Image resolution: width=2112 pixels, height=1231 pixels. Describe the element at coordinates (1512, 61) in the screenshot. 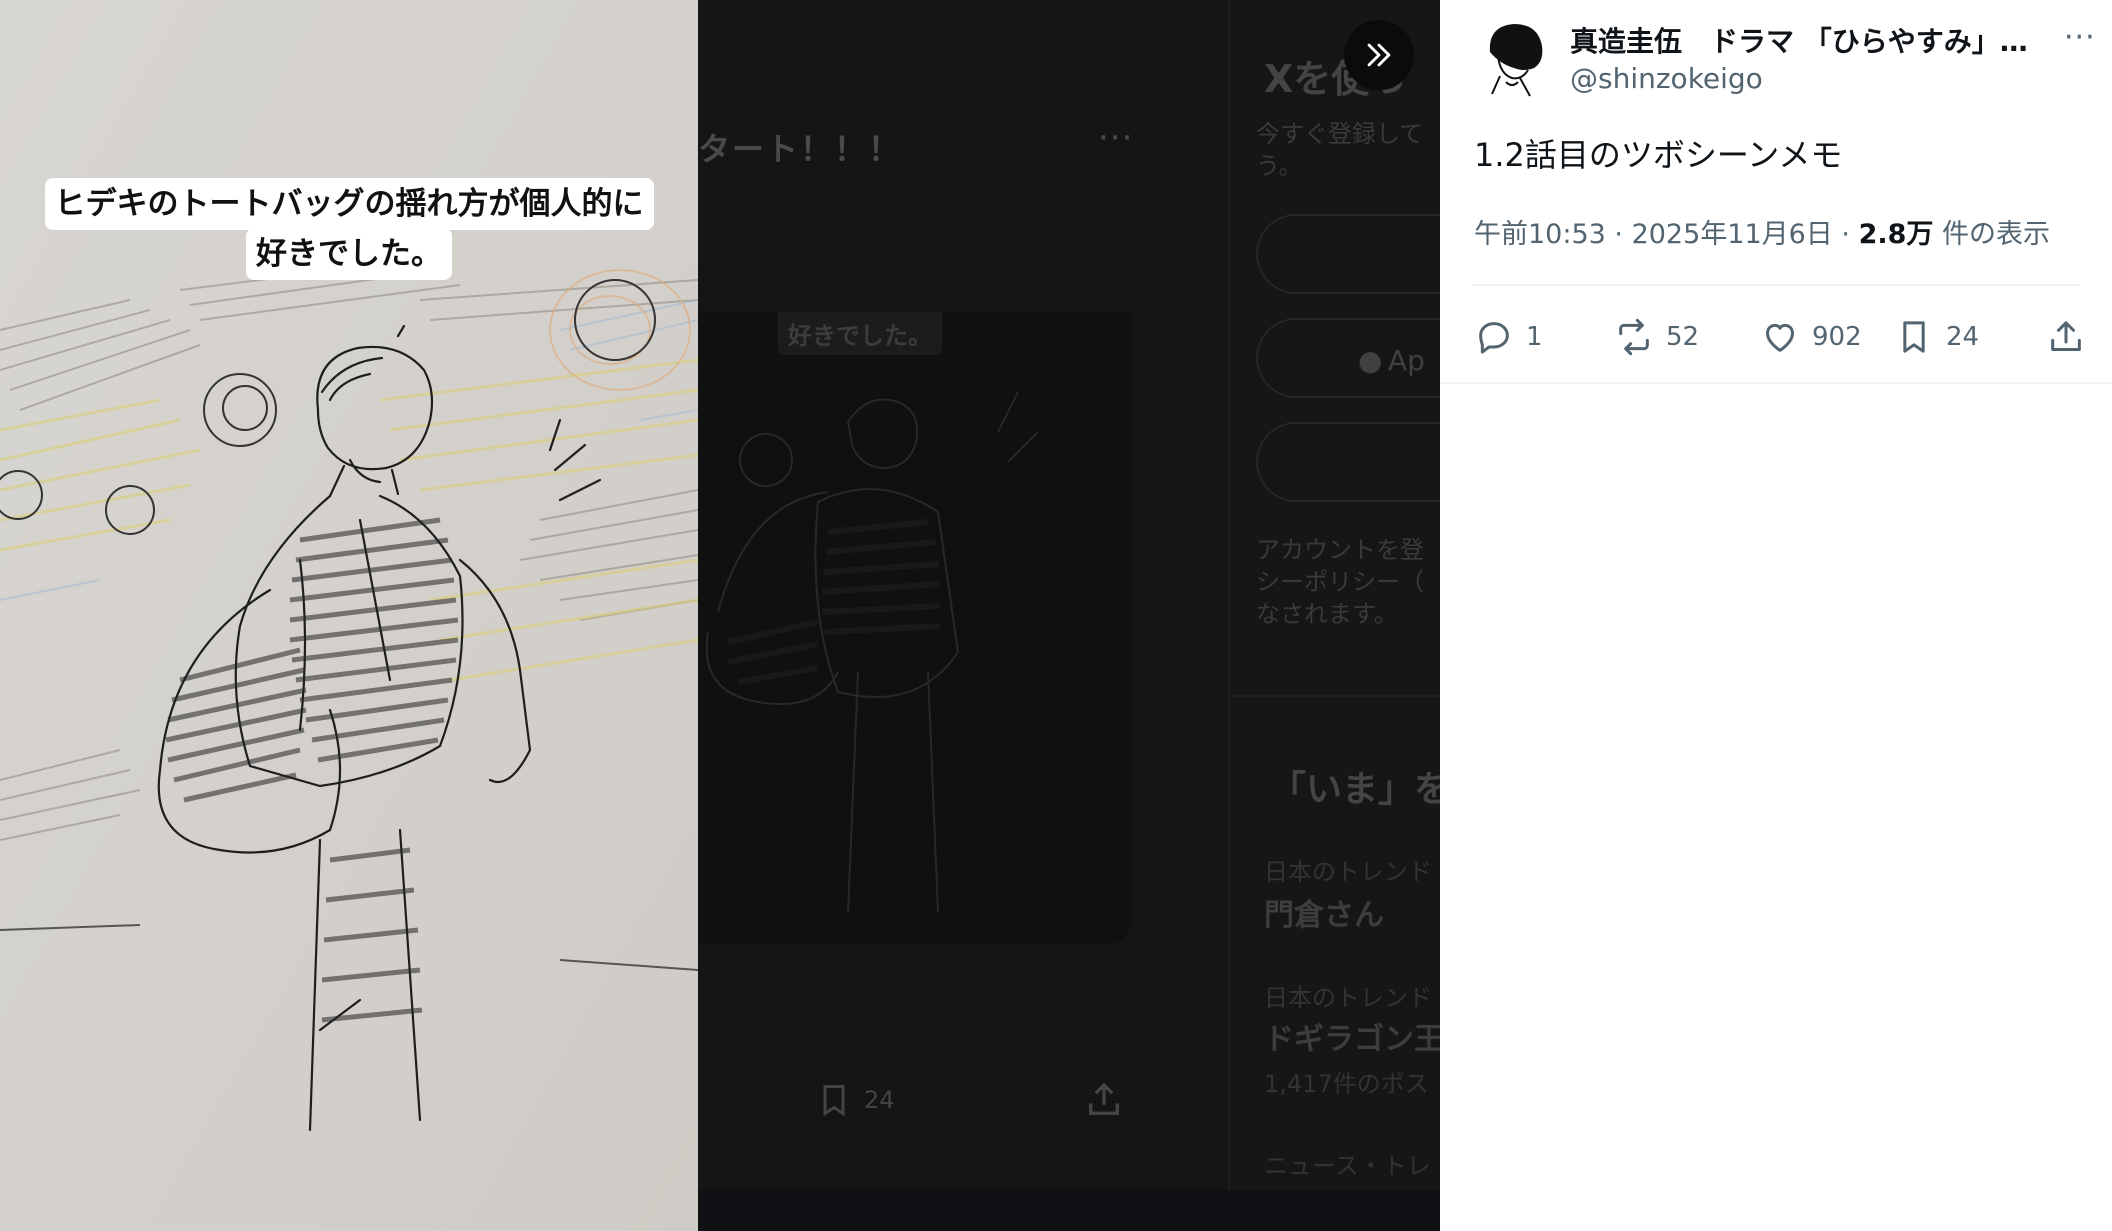

I see `avatar` at that location.